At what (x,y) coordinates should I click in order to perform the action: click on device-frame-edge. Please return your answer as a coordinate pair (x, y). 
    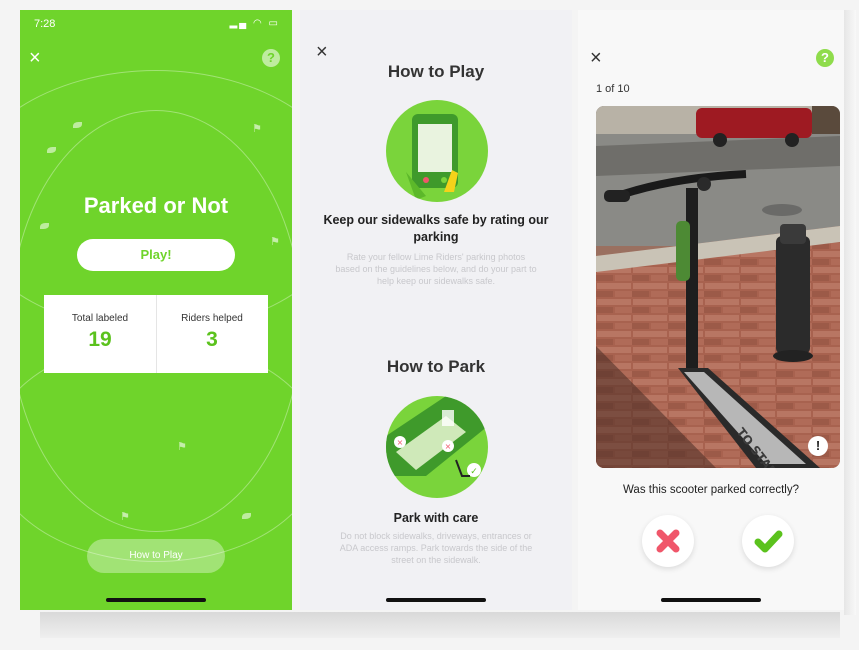
    Looking at the image, I should click on (850, 312).